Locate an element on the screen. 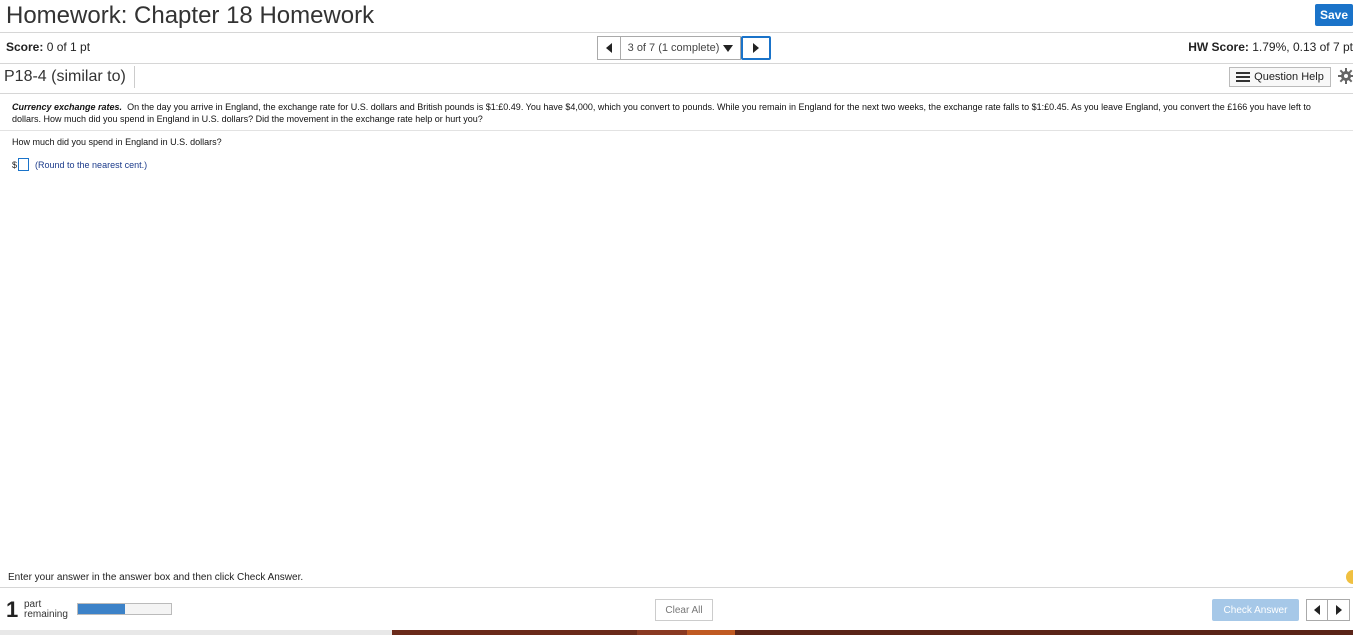  bottom-navigator is located at coordinates (1328, 610).